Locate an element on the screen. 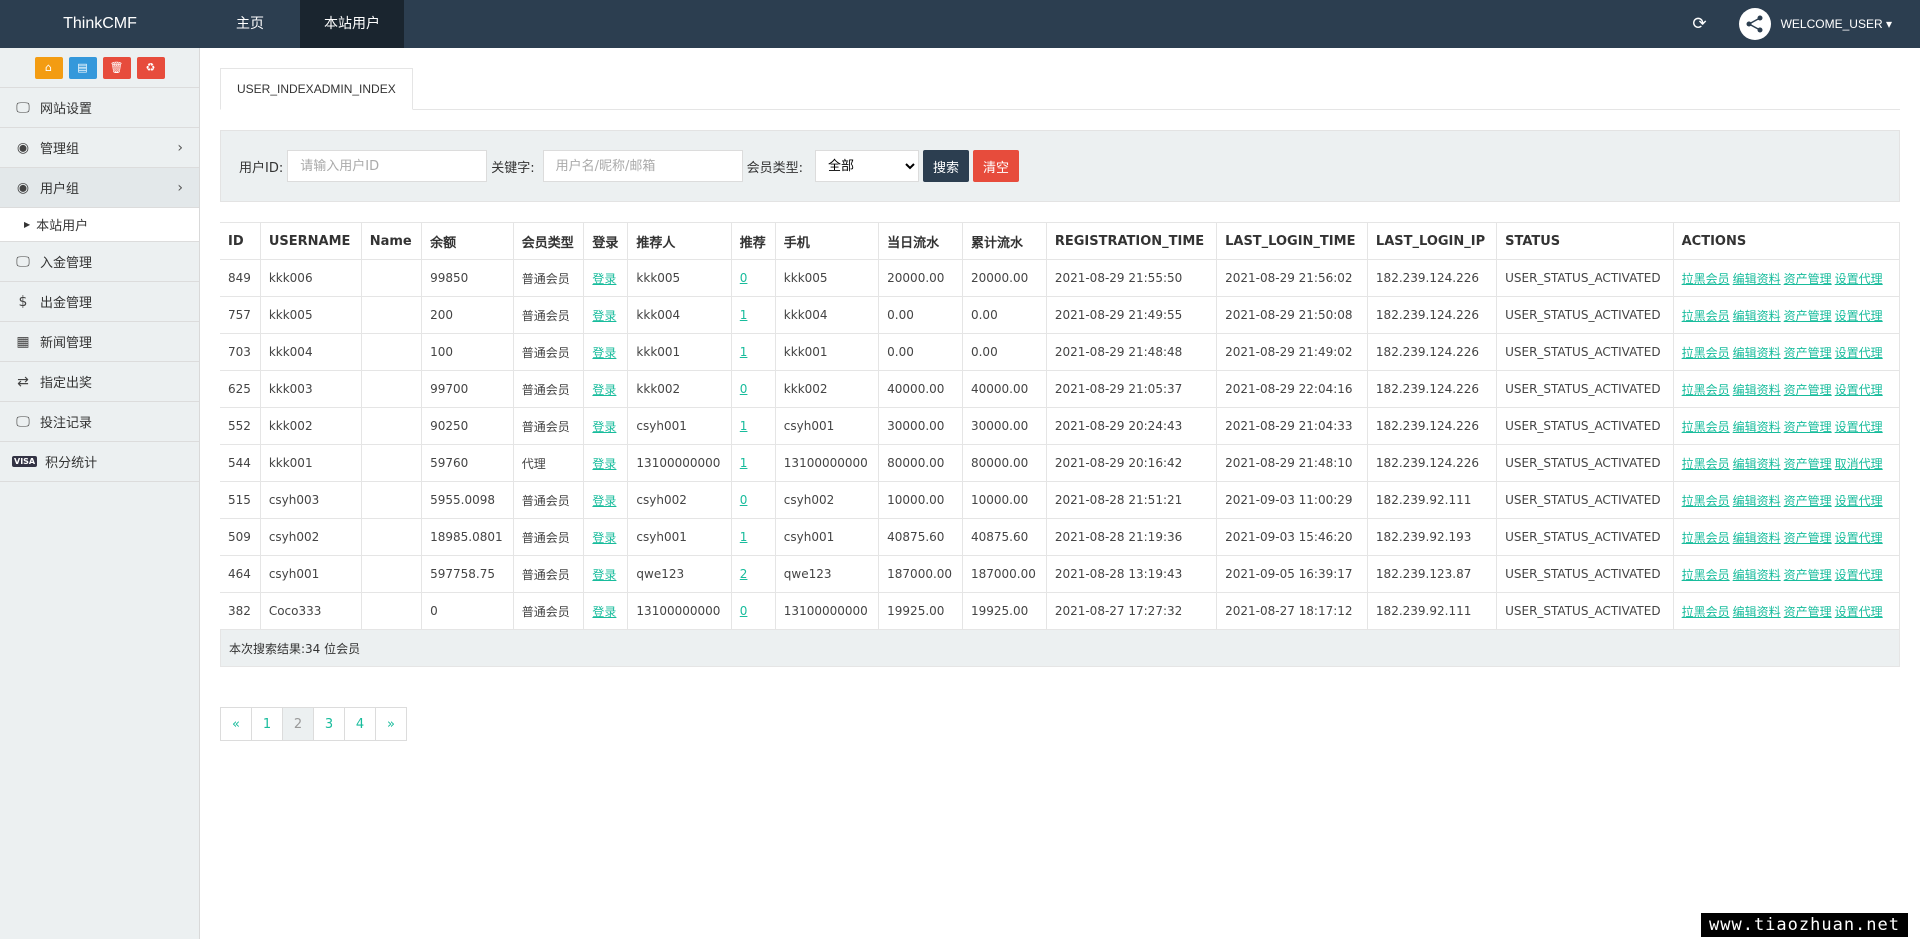 The image size is (1920, 939). sidebar-item-points: VISA 积分统计 is located at coordinates (99, 462).